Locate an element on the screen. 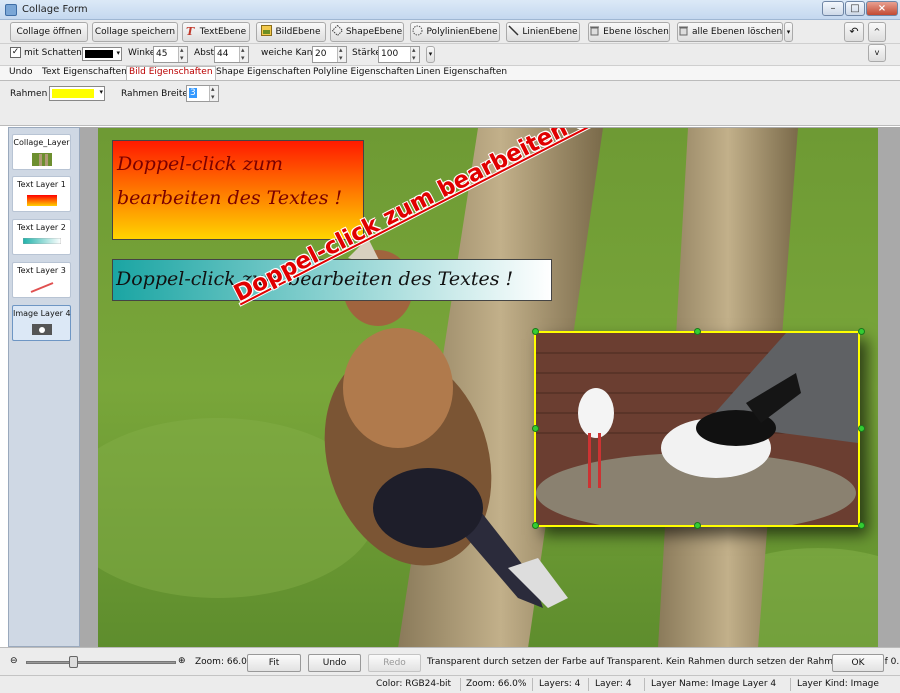 This screenshot has width=900, height=693. frame-color-picker: ▾ is located at coordinates (77, 93).